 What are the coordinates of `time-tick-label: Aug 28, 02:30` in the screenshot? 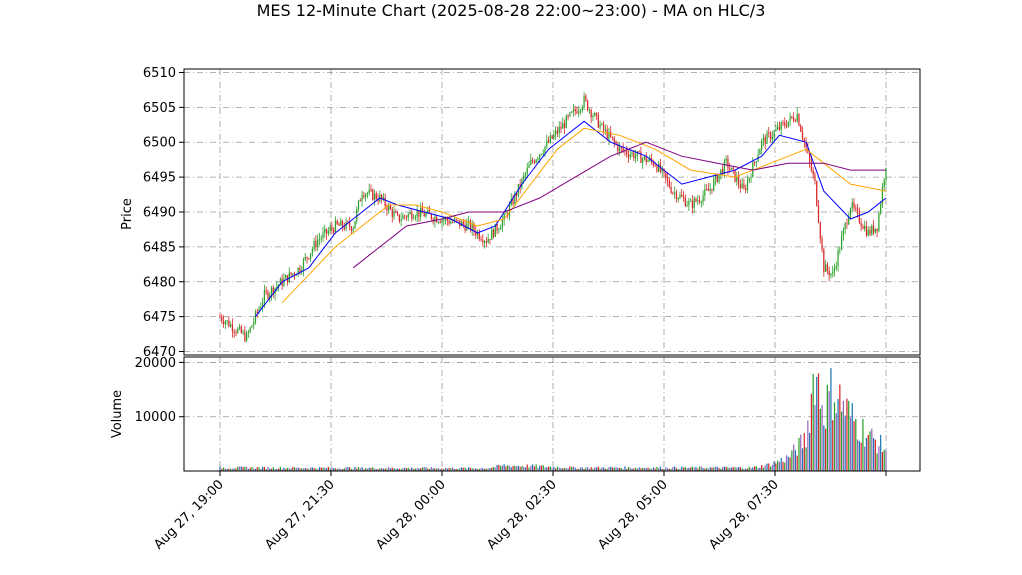 It's located at (522, 515).